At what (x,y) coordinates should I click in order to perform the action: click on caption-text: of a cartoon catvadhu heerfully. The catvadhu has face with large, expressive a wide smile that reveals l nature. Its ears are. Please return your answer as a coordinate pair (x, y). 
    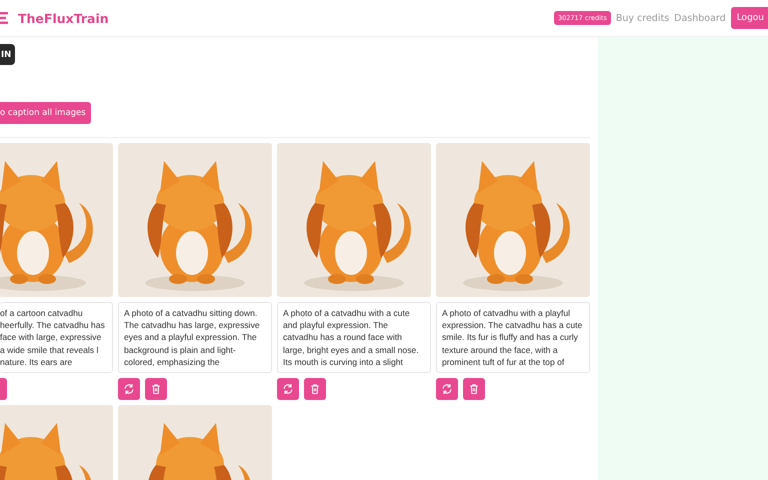
    Looking at the image, I should click on (56, 338).